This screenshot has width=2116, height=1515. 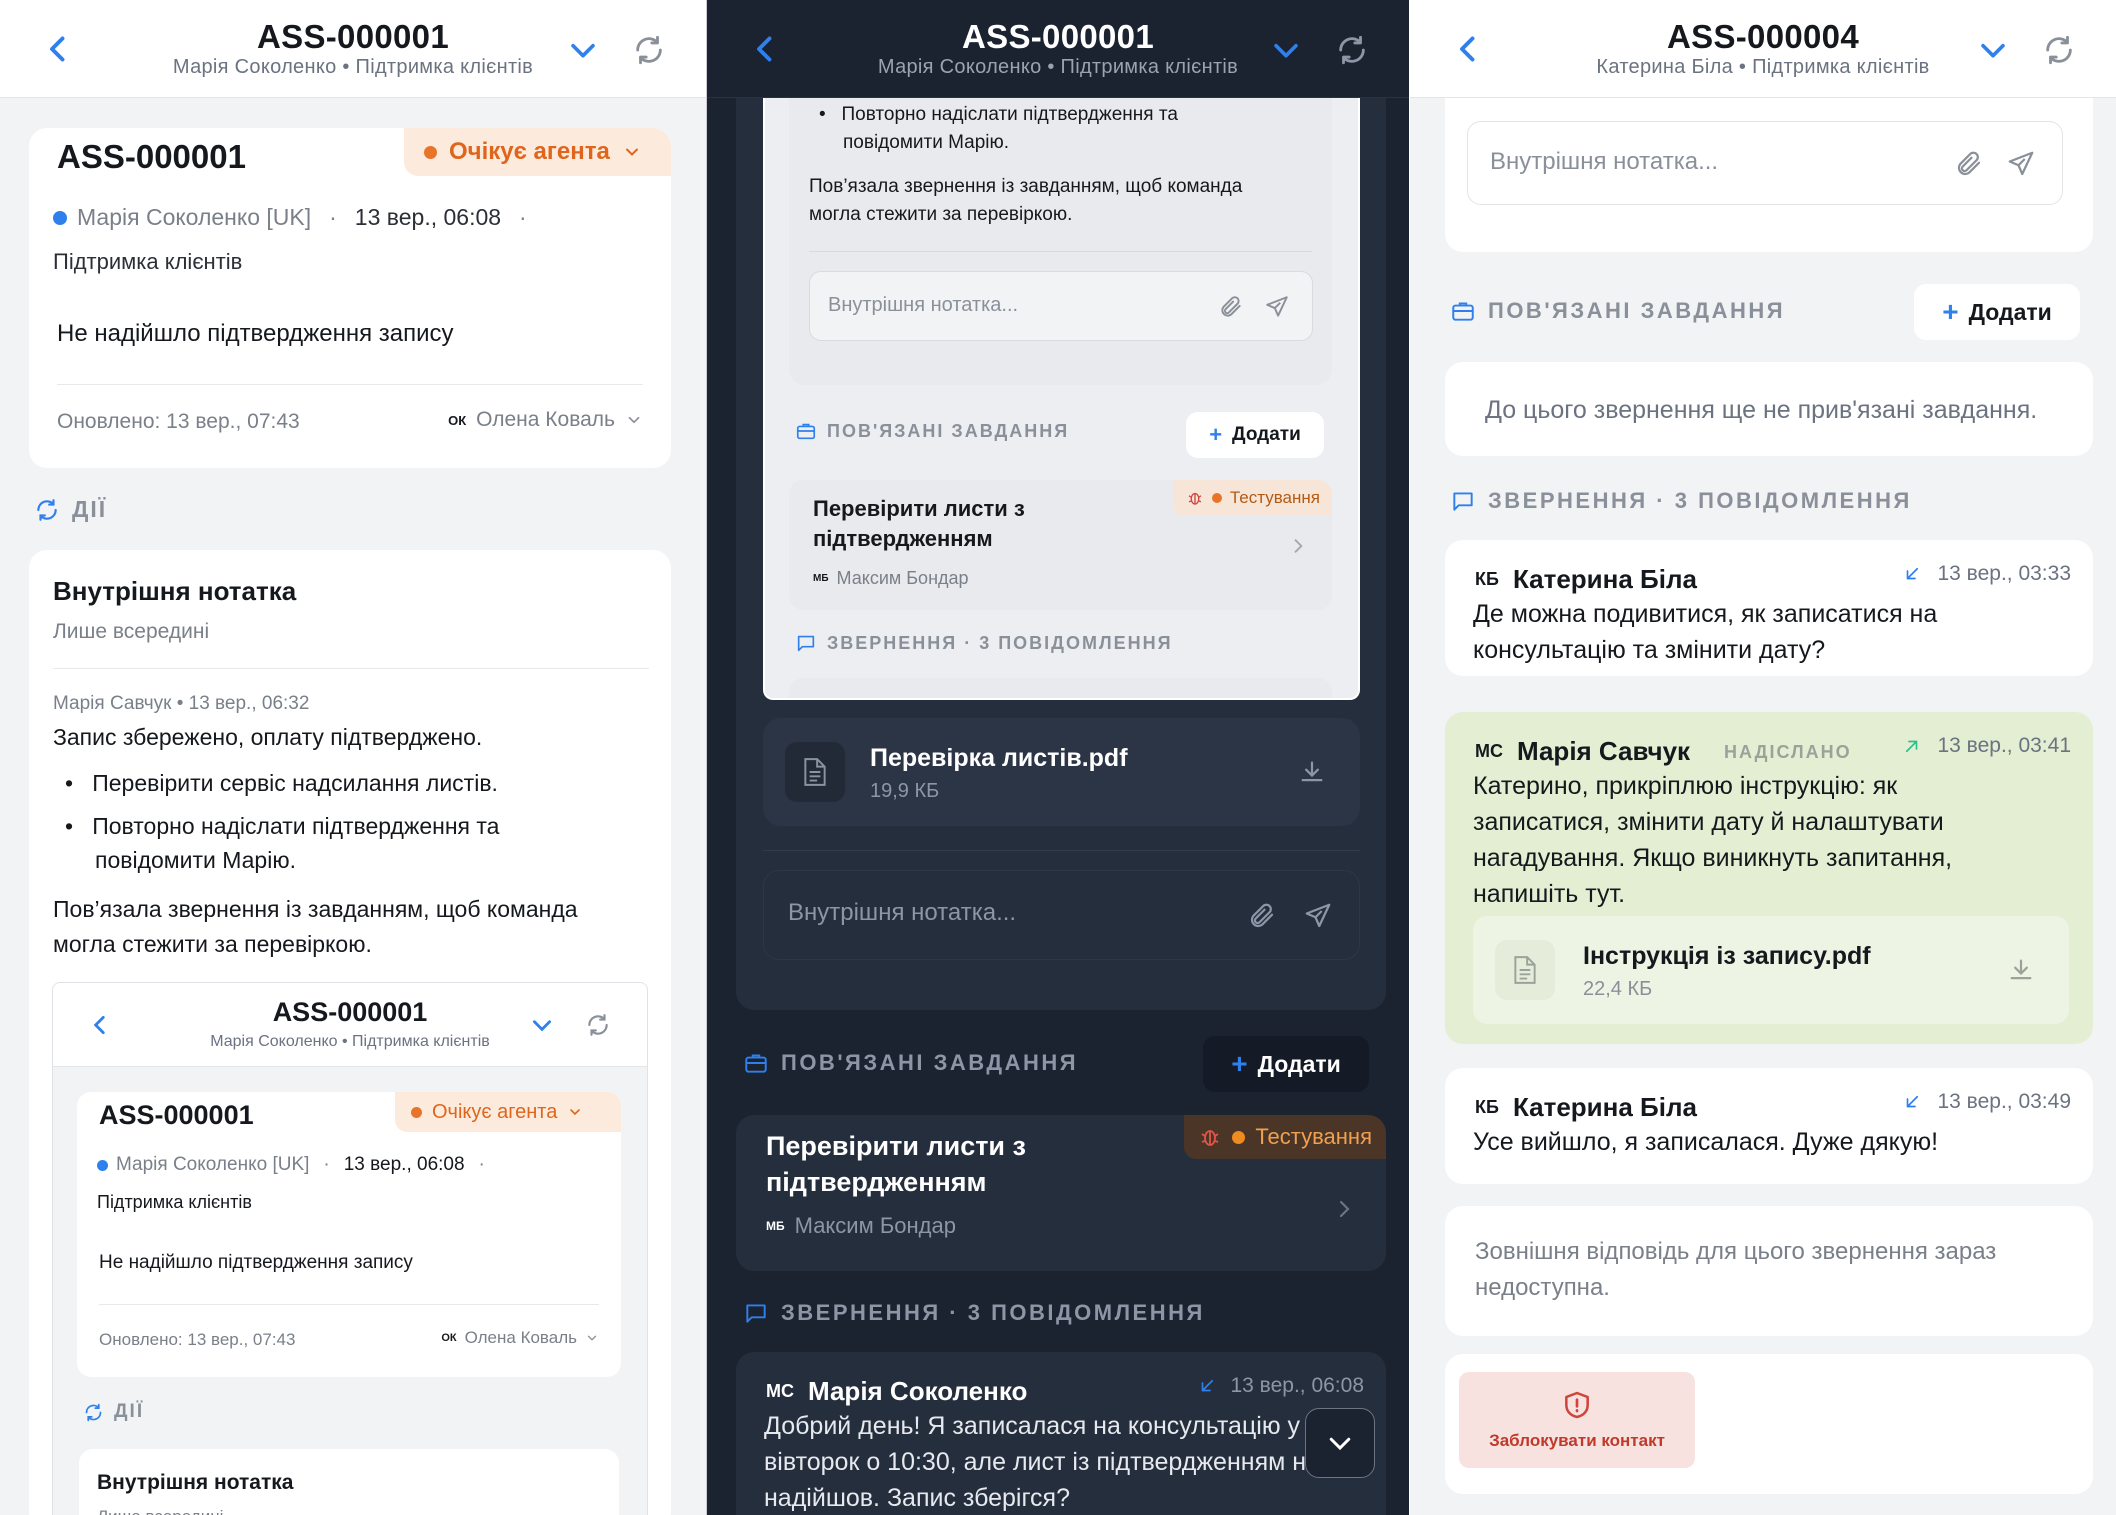 What do you see at coordinates (1771, 970) in the screenshot?
I see `attachment-card: Інструкція із запису.pdf 22,4 КБ` at bounding box center [1771, 970].